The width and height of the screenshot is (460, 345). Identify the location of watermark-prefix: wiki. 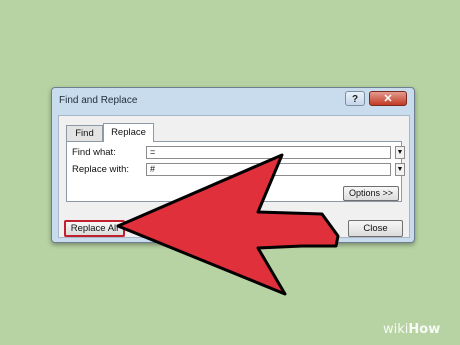
(396, 329).